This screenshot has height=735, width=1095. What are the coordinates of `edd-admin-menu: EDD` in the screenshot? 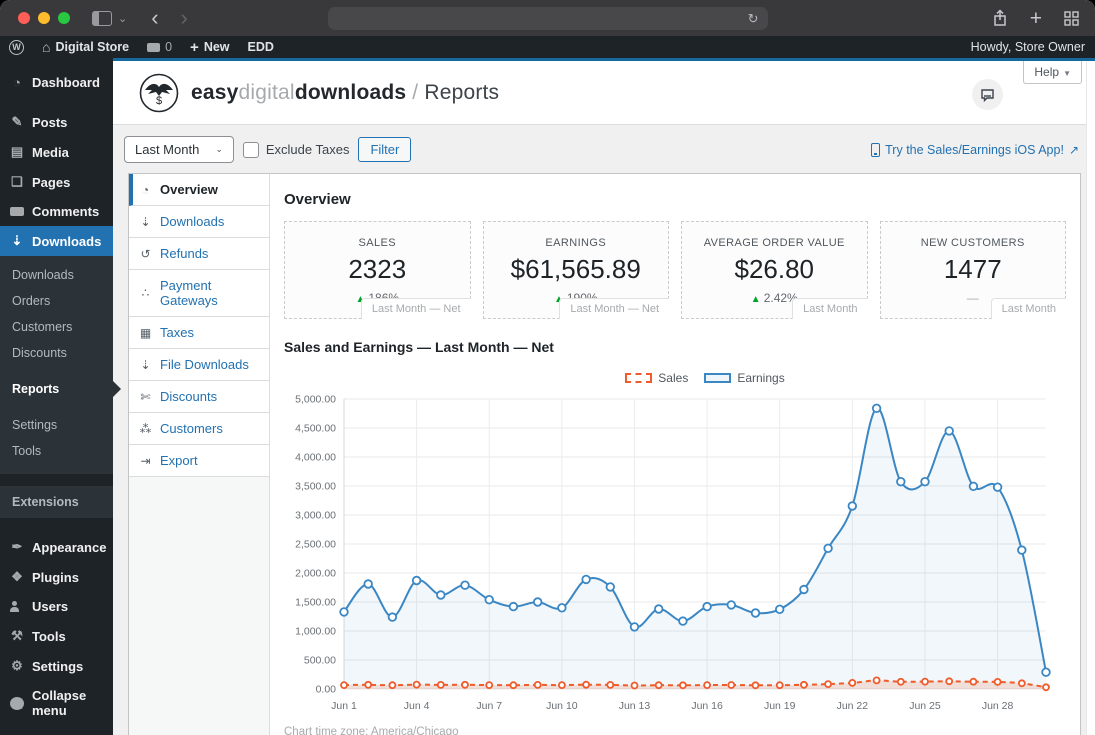 It's located at (261, 47).